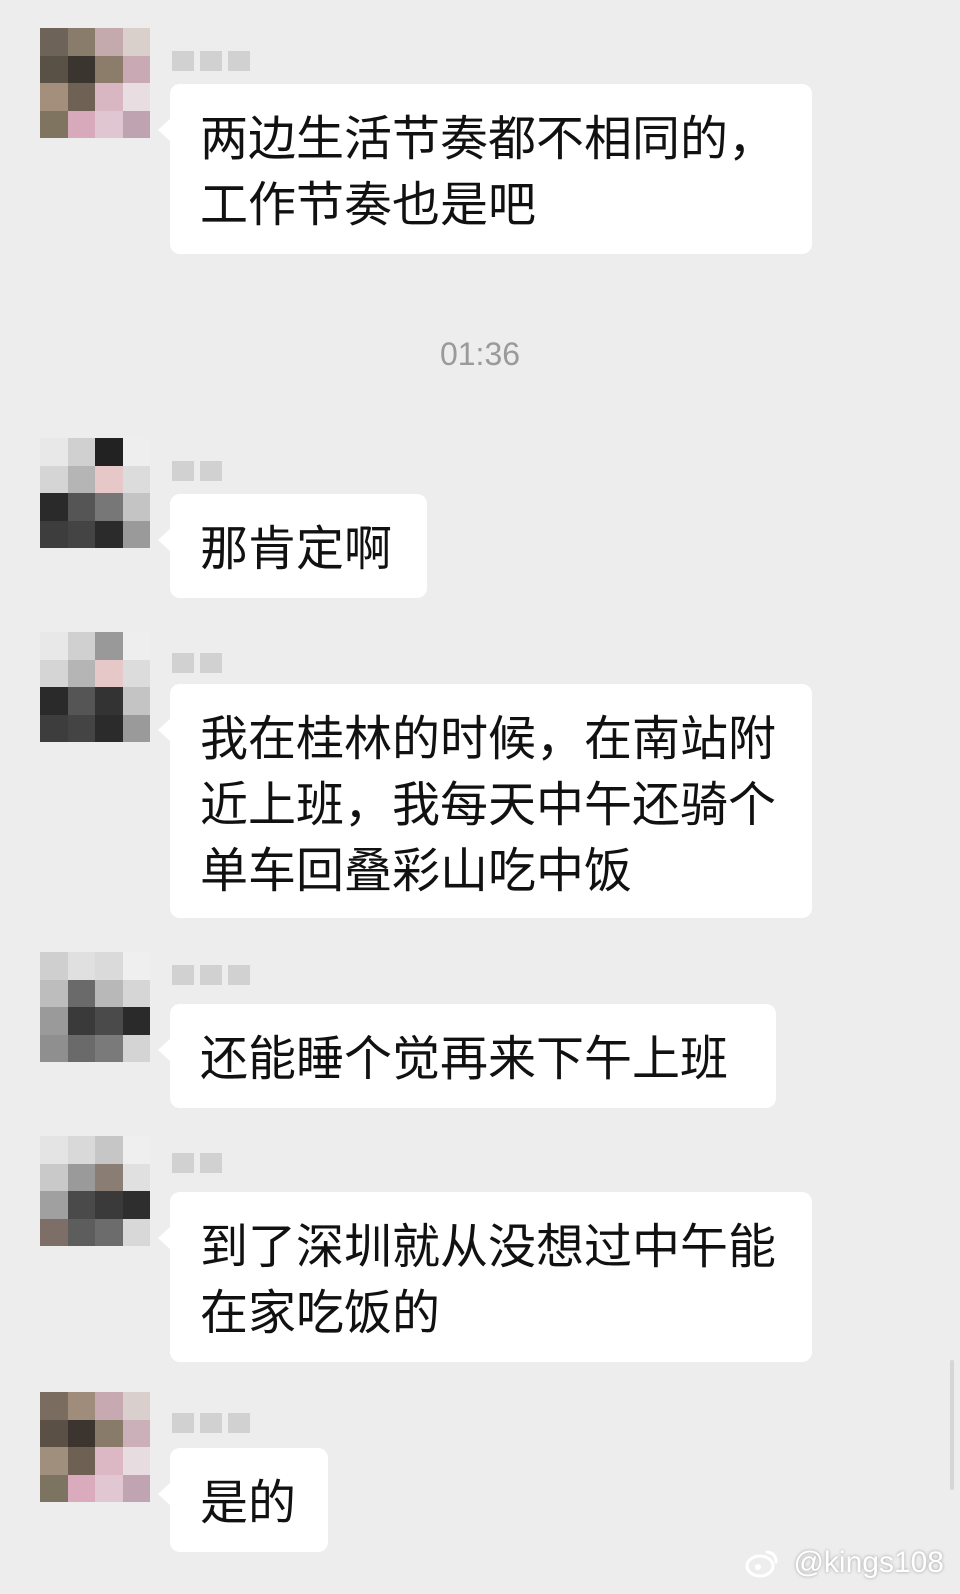 The width and height of the screenshot is (960, 1594). Describe the element at coordinates (467, 1056) in the screenshot. I see `message-bubble: 还能睡个觉再来下午上班` at that location.